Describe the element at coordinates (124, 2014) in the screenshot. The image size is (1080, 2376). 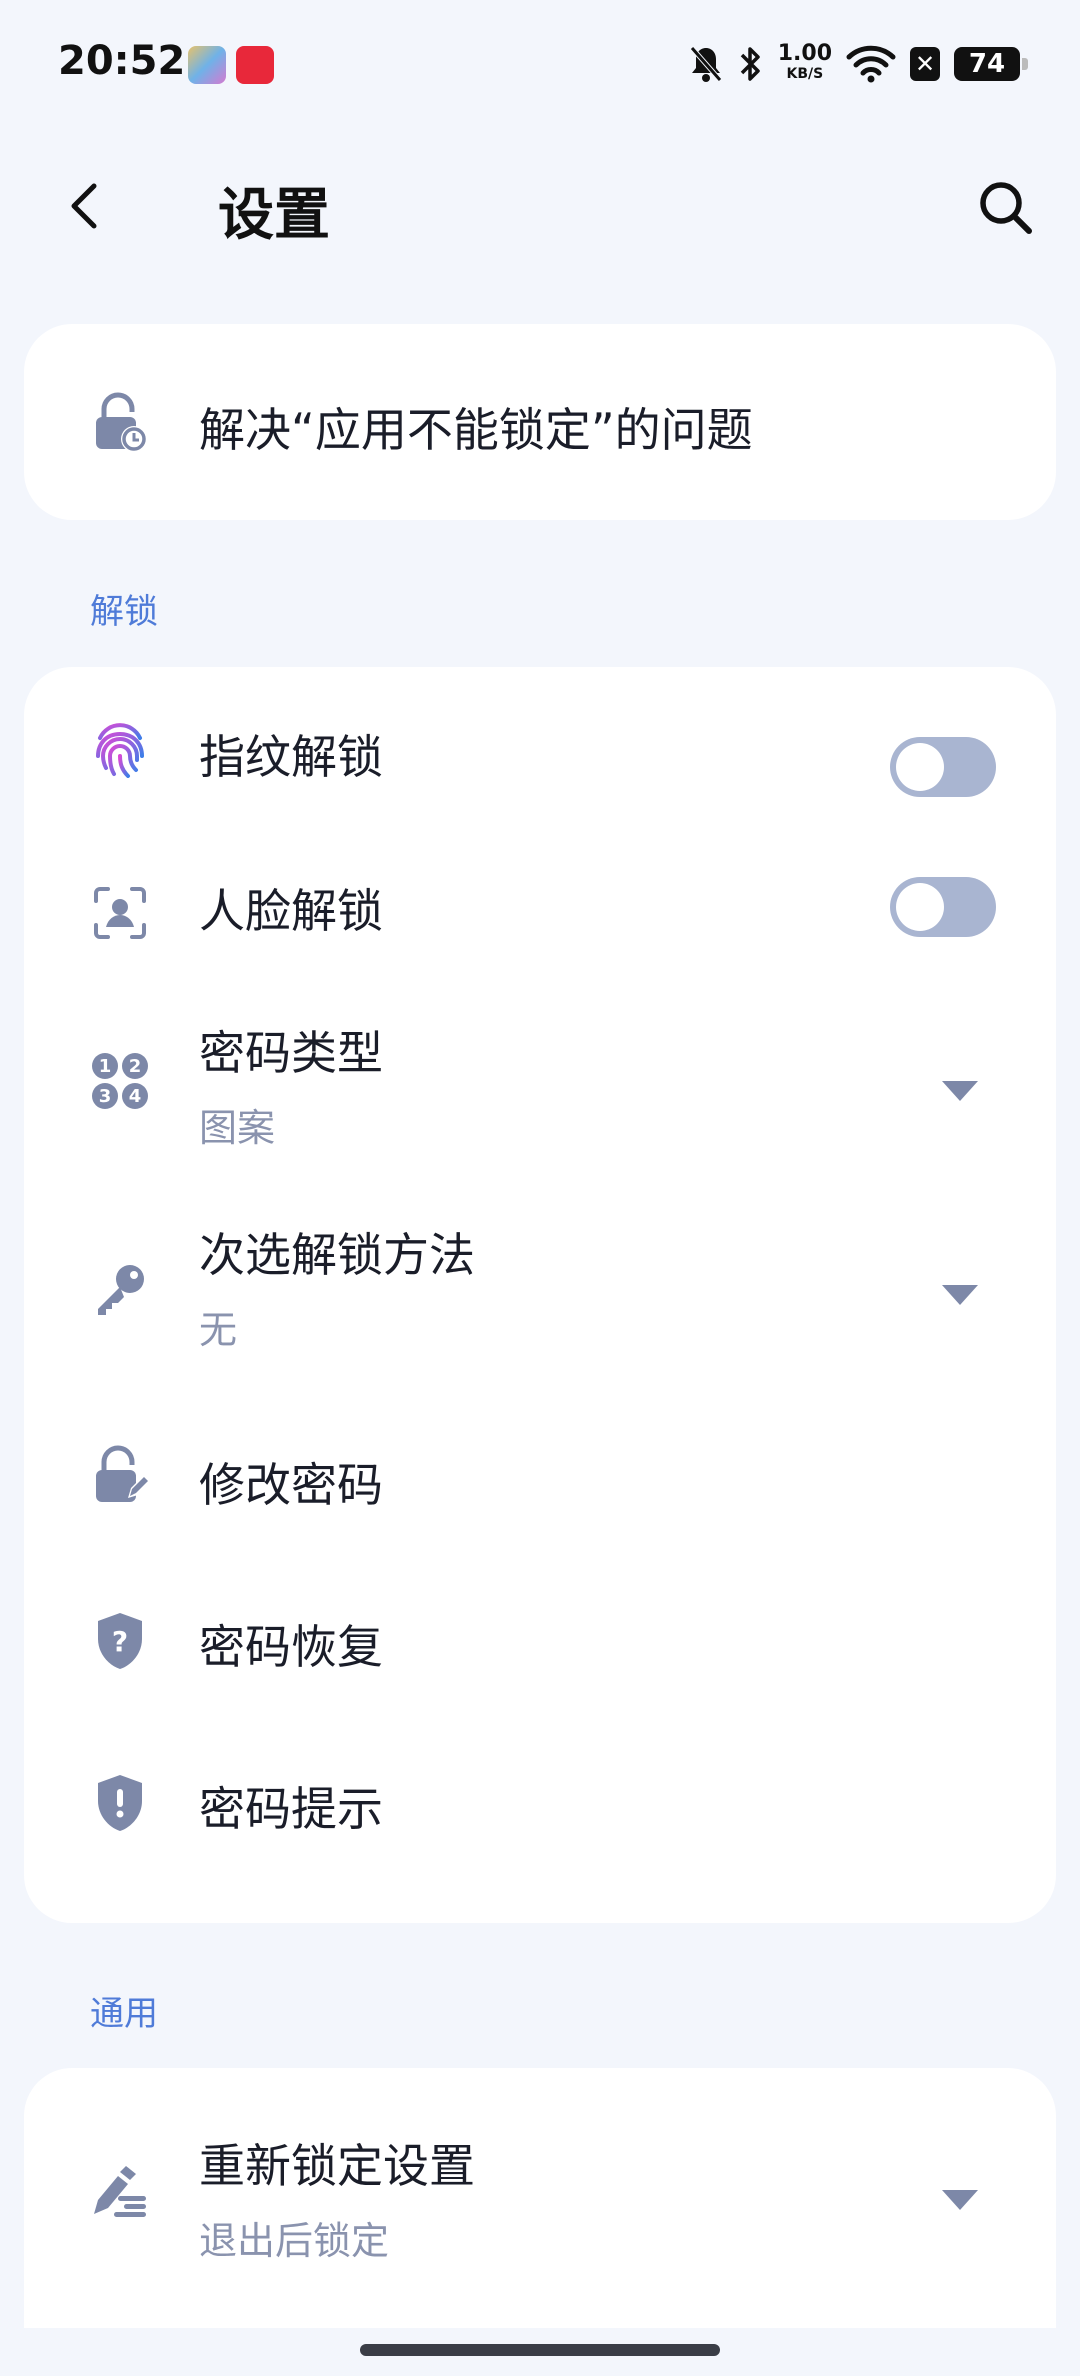
I see `section-header-general: 通用` at that location.